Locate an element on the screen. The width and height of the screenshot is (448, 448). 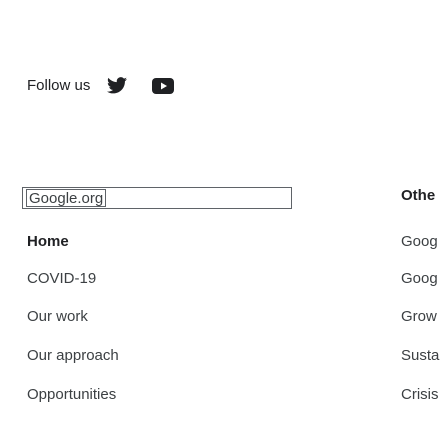
other-sites-link-3: Grow is located at coordinates (419, 316).